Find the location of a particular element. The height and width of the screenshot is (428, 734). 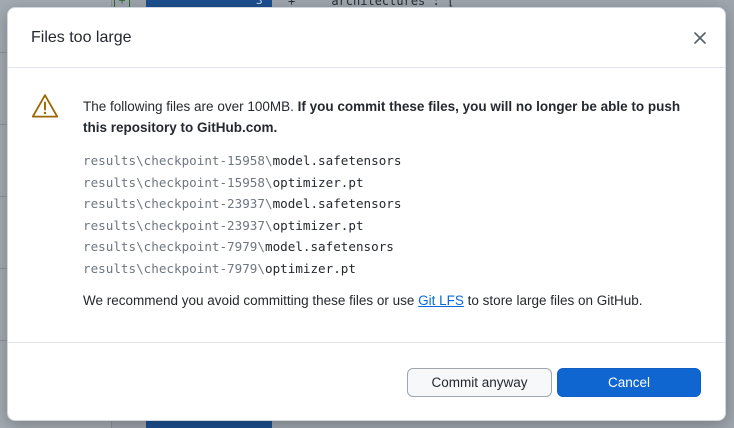

background-line-number: 3 is located at coordinates (259, 3).